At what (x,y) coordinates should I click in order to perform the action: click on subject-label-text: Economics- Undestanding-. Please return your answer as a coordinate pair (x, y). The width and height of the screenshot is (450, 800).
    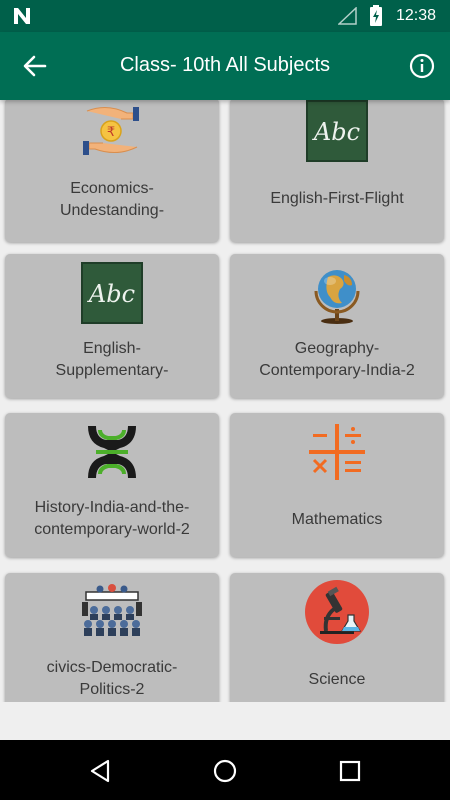
    Looking at the image, I should click on (112, 199).